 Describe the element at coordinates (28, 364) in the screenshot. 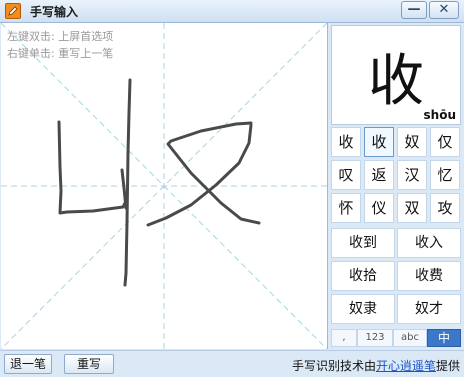

I see `undo-stroke-button: 退一笔` at that location.